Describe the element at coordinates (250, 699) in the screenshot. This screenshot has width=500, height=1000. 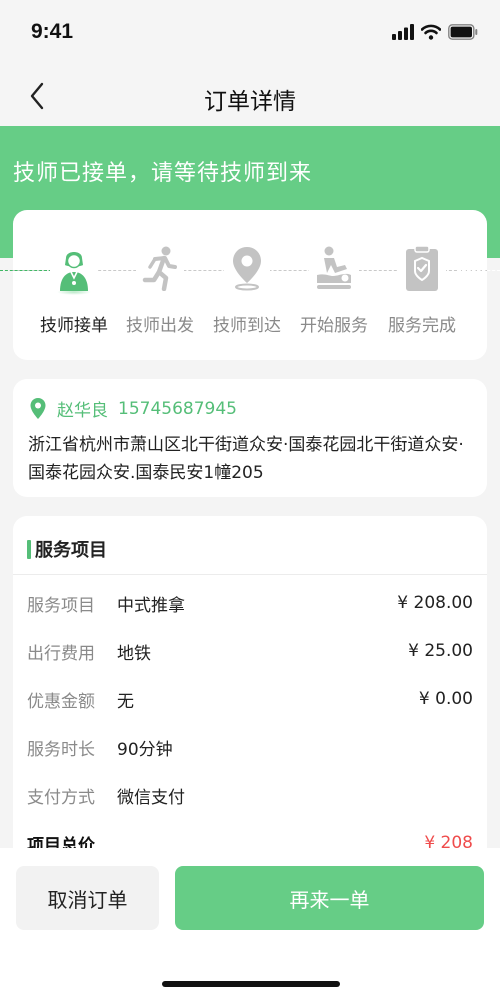
I see `discount-row: 优惠金额 无 ¥ 0.00` at that location.